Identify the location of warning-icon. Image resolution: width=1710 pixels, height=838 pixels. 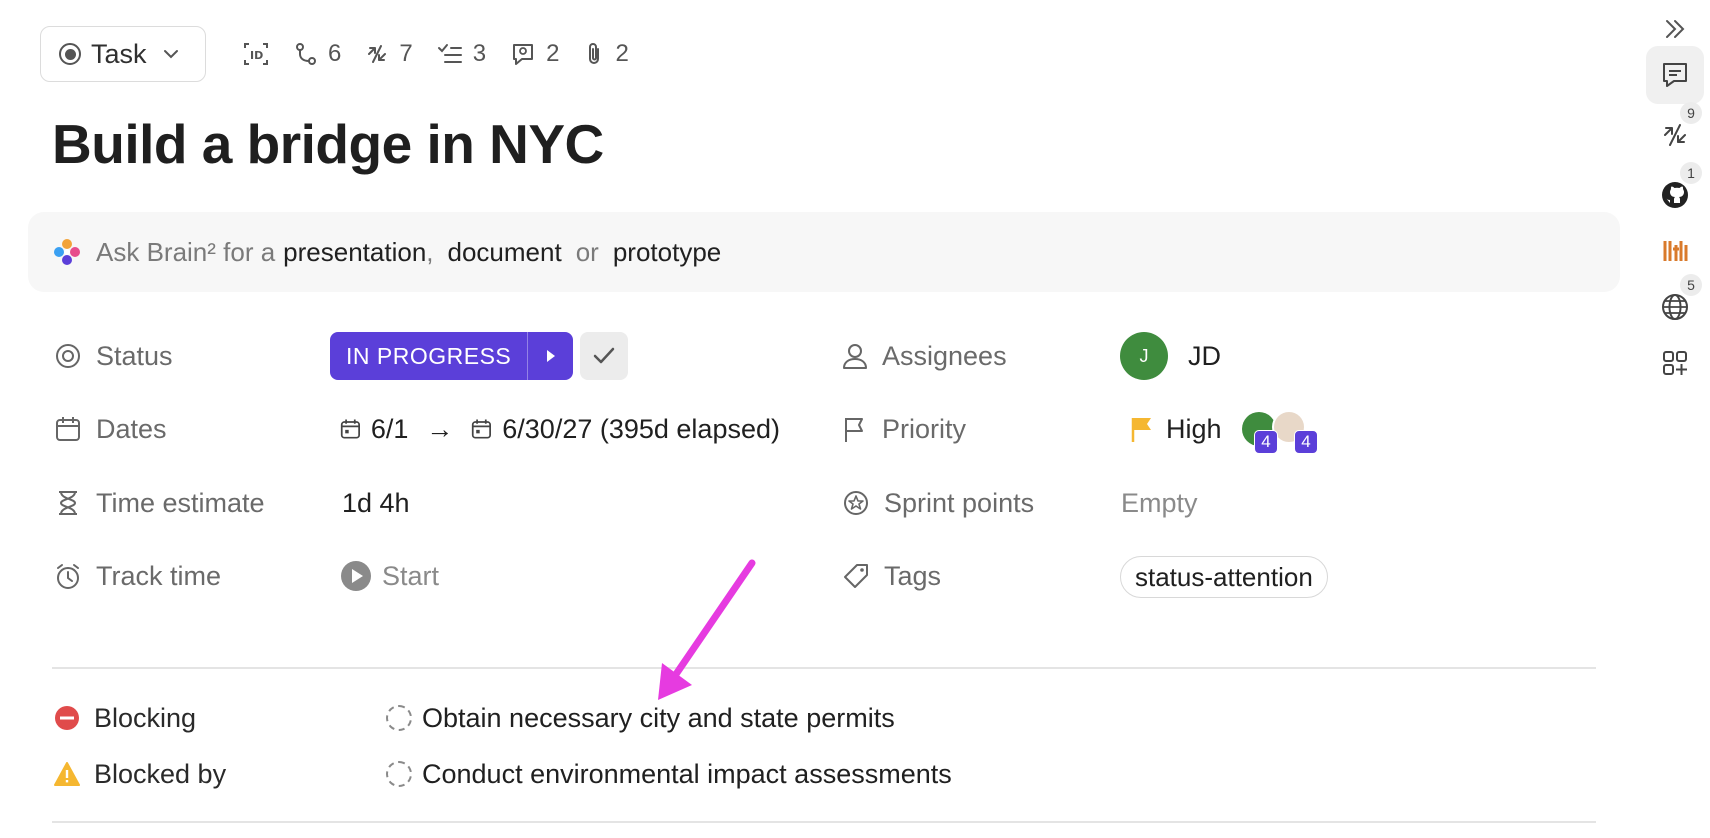
(67, 774).